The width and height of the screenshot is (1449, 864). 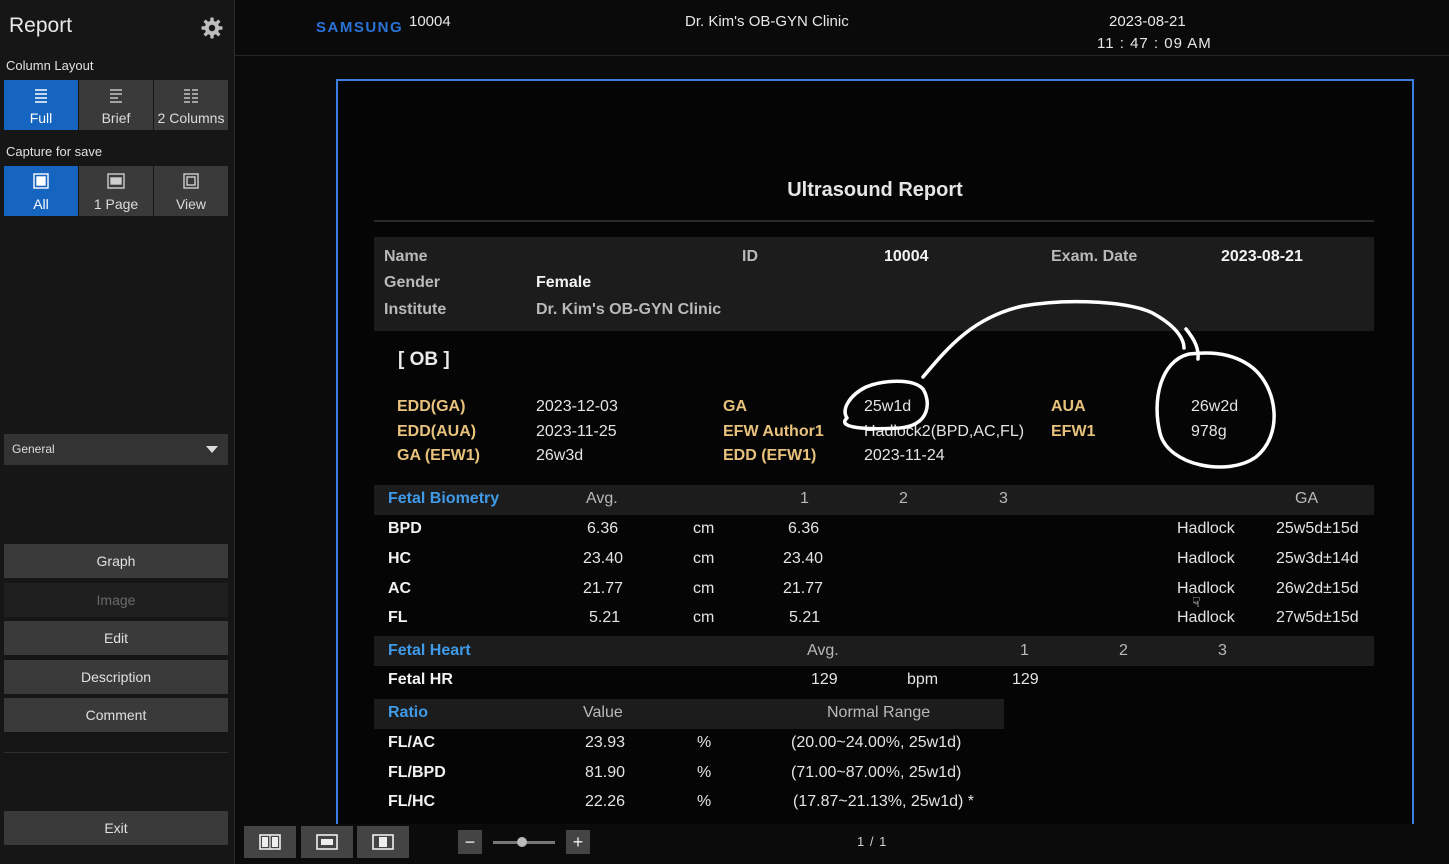 What do you see at coordinates (191, 105) in the screenshot?
I see `layout-two-columns-button: 2 Columns` at bounding box center [191, 105].